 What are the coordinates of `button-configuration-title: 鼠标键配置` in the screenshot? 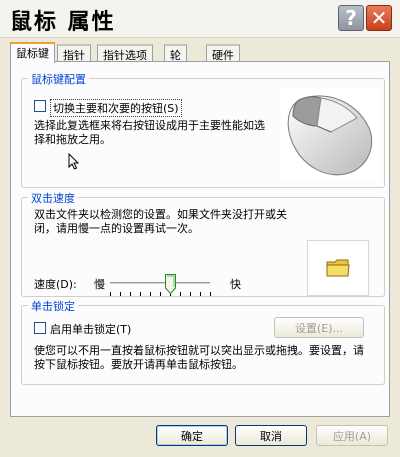 It's located at (58, 79).